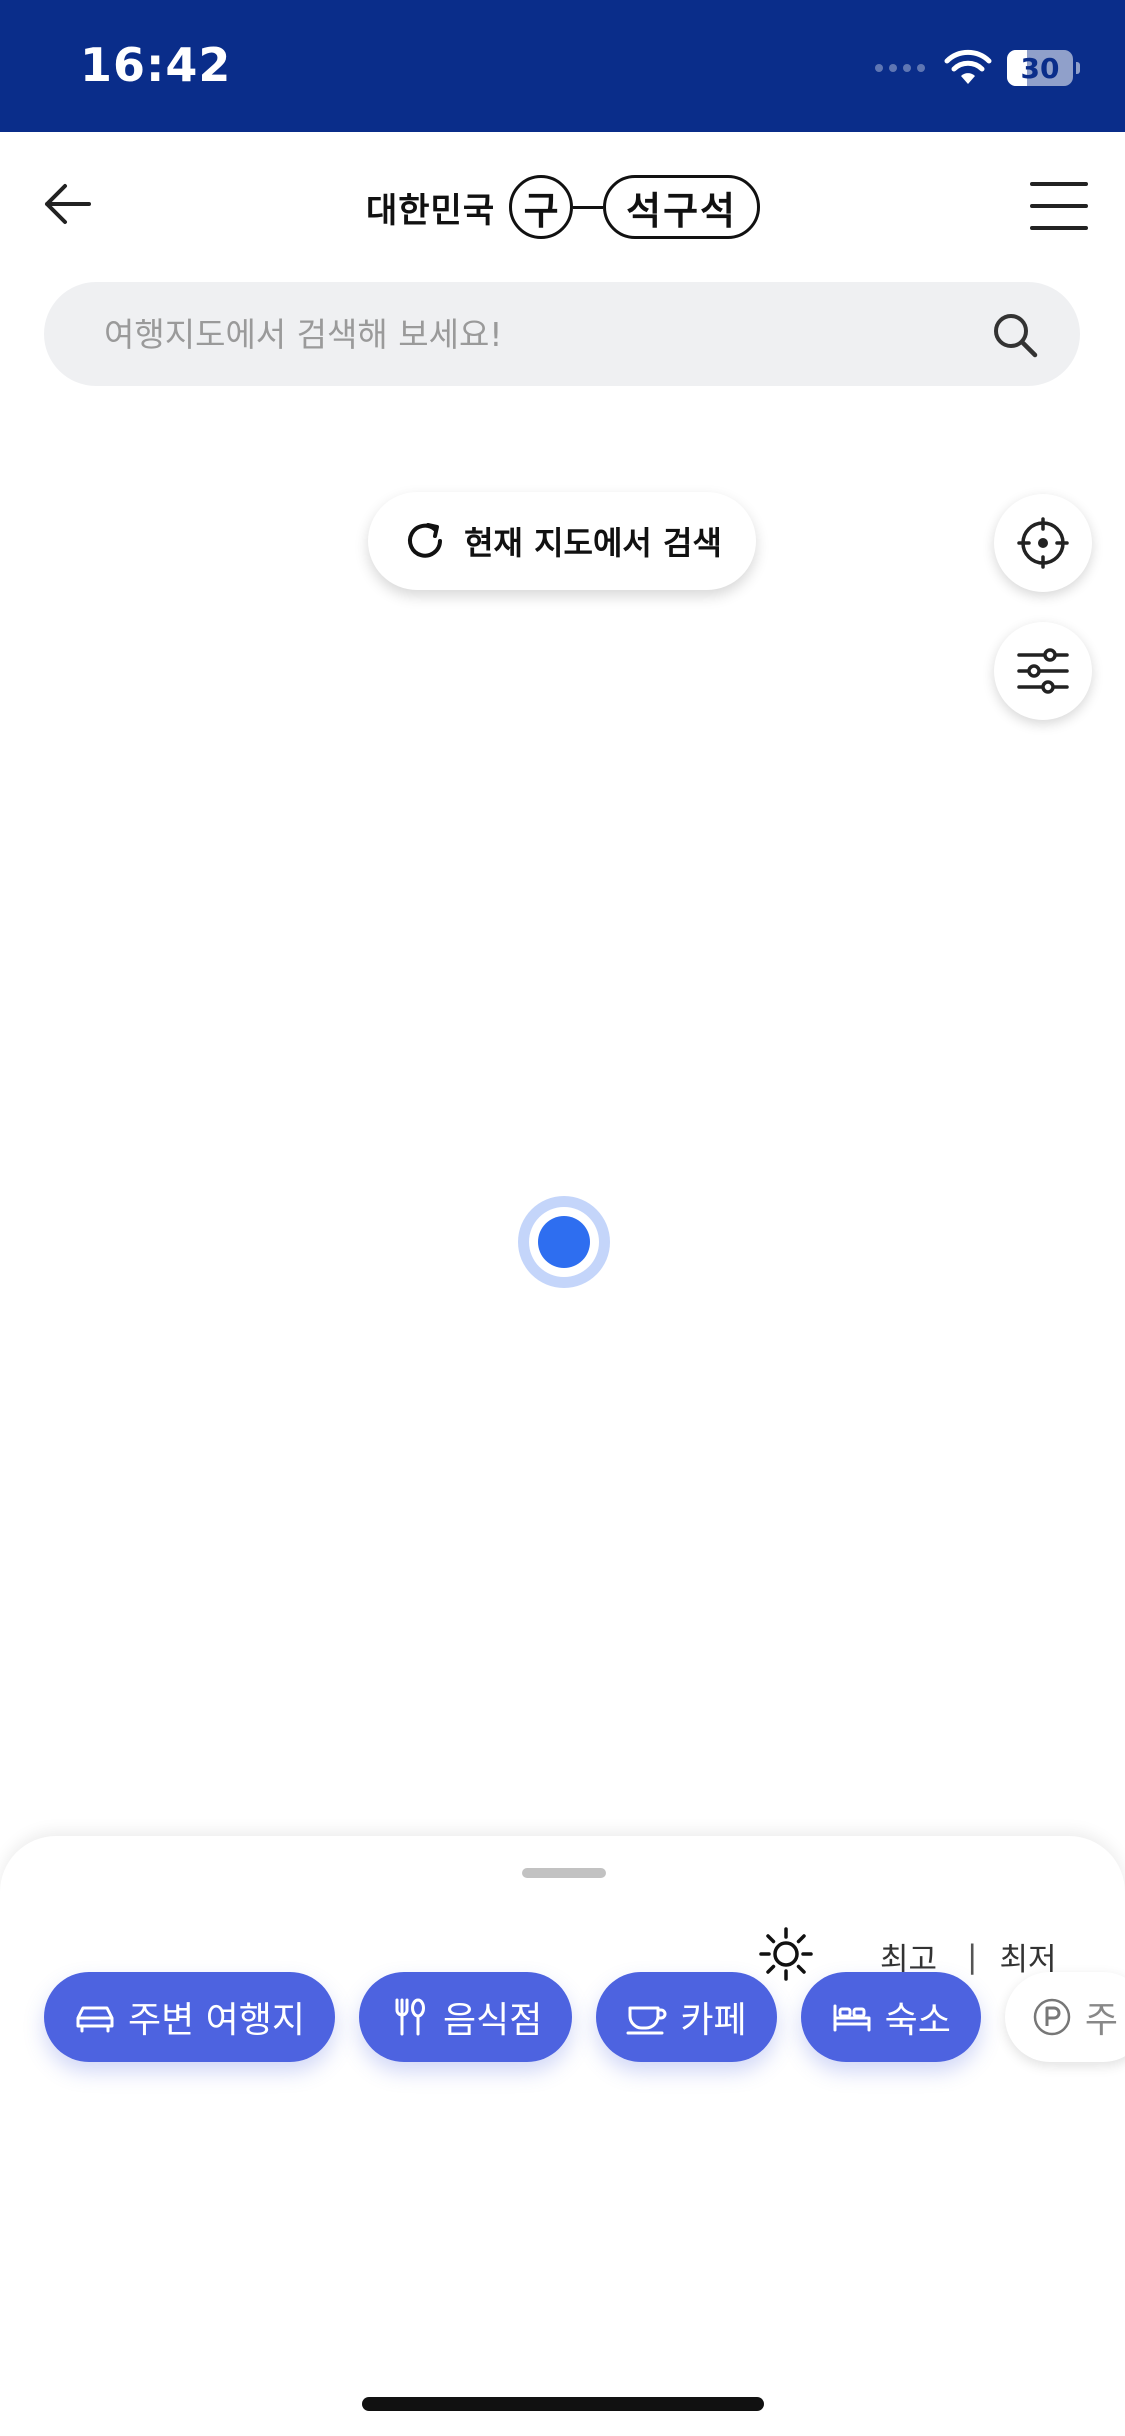 The width and height of the screenshot is (1125, 2436). I want to click on chip-label: 카페, so click(713, 2020).